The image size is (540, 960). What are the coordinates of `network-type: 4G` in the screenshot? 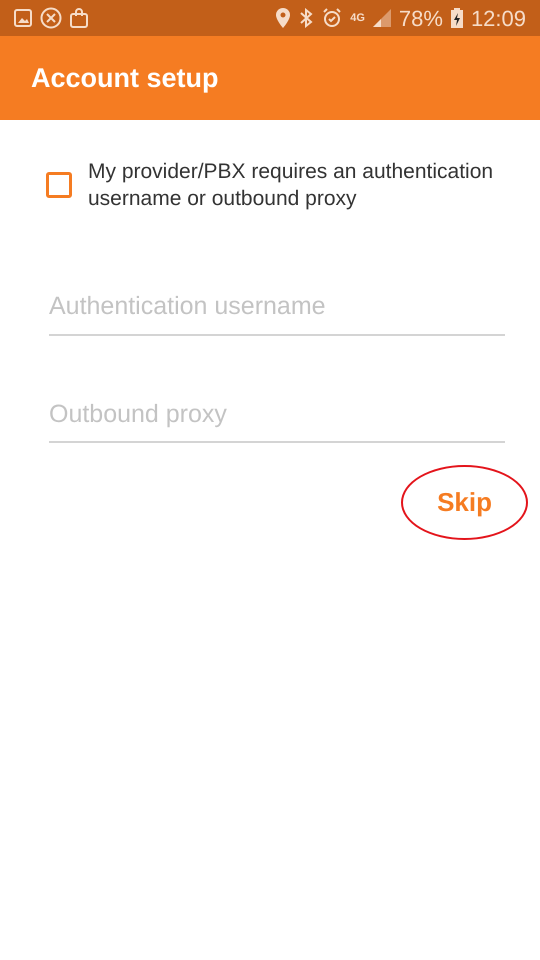 It's located at (357, 18).